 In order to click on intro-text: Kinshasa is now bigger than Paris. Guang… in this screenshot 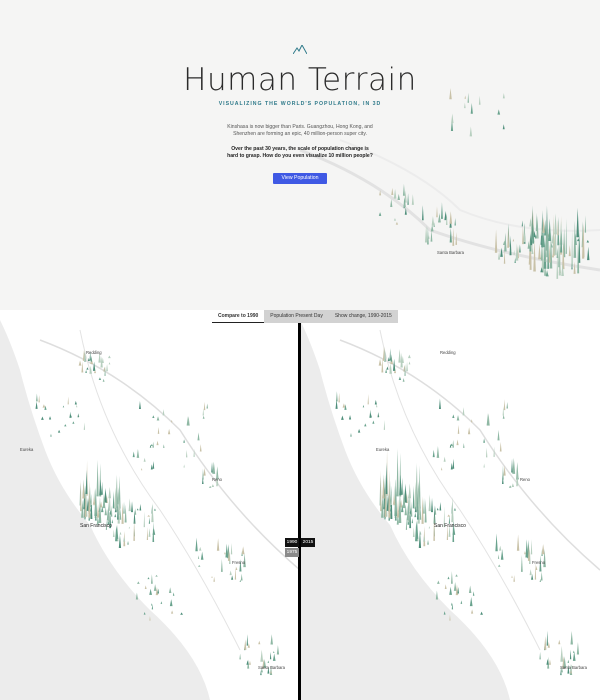, I will do `click(300, 131)`.